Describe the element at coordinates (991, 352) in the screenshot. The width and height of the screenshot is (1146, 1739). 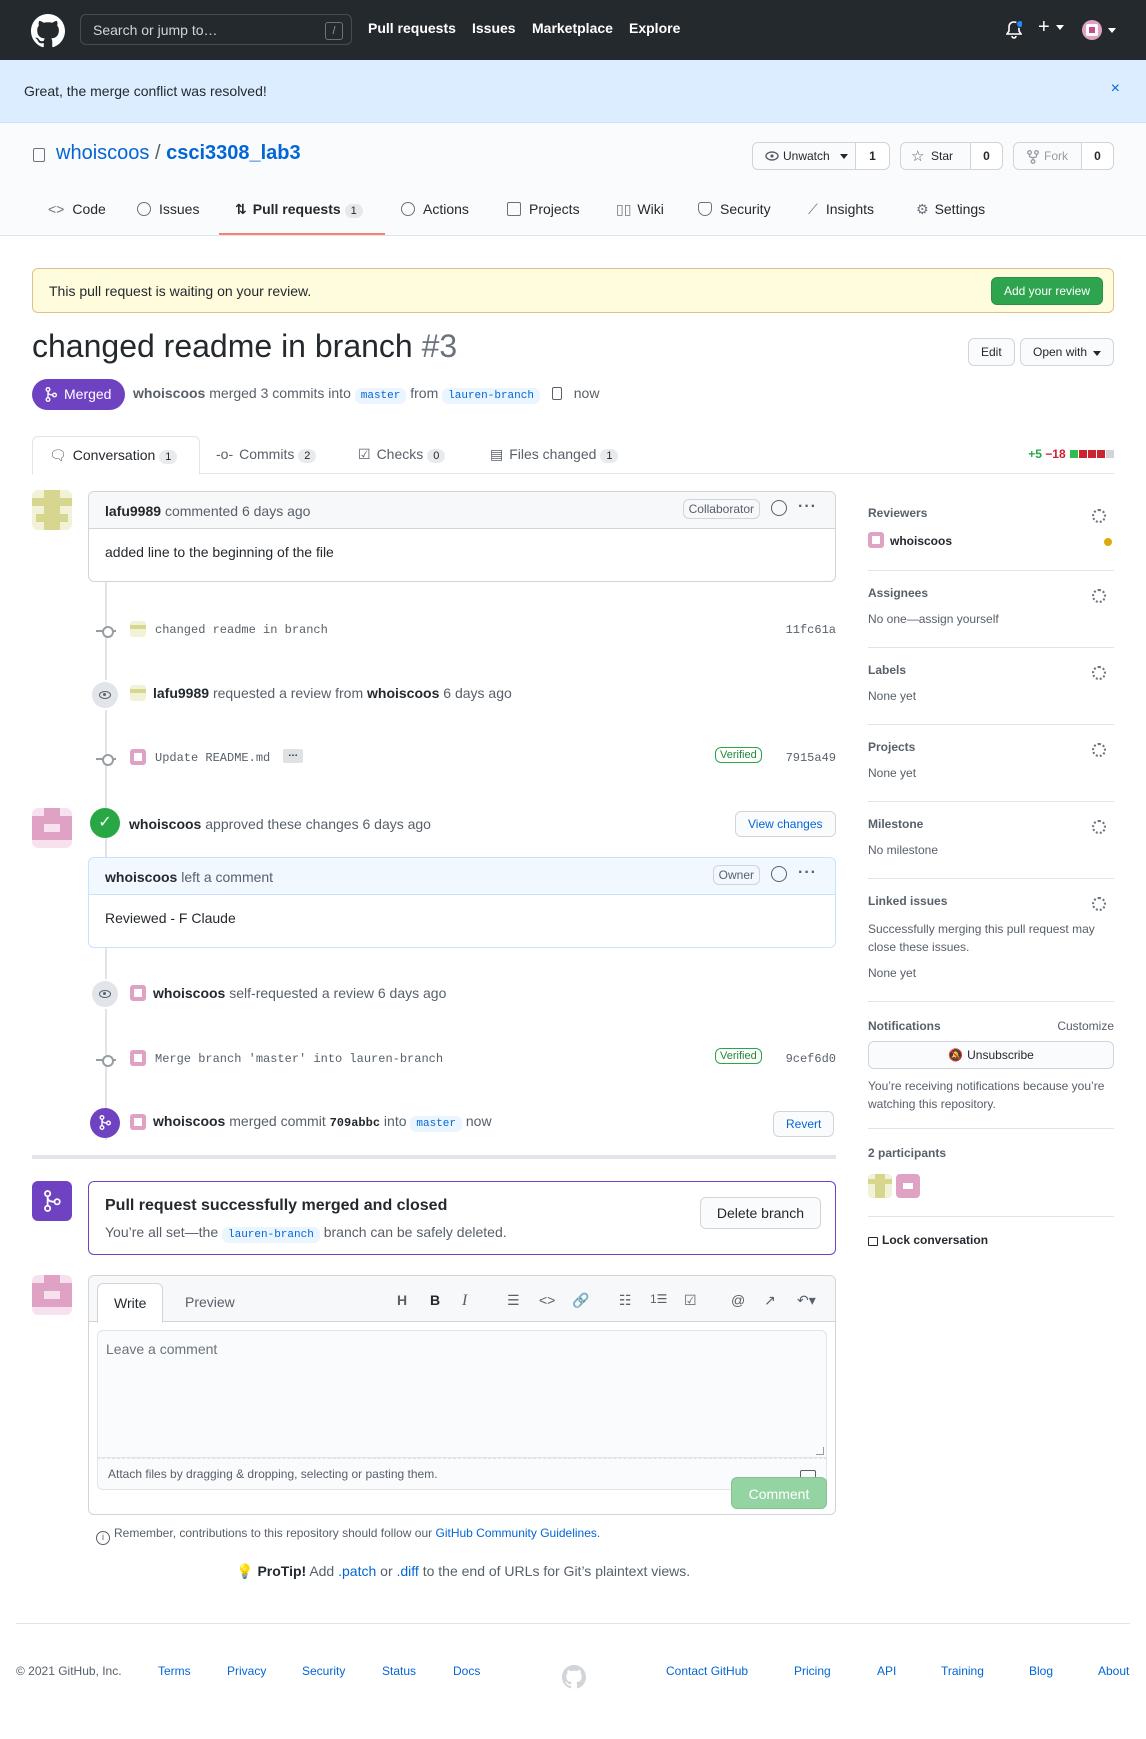
I see `edit-title-button: Edit` at that location.